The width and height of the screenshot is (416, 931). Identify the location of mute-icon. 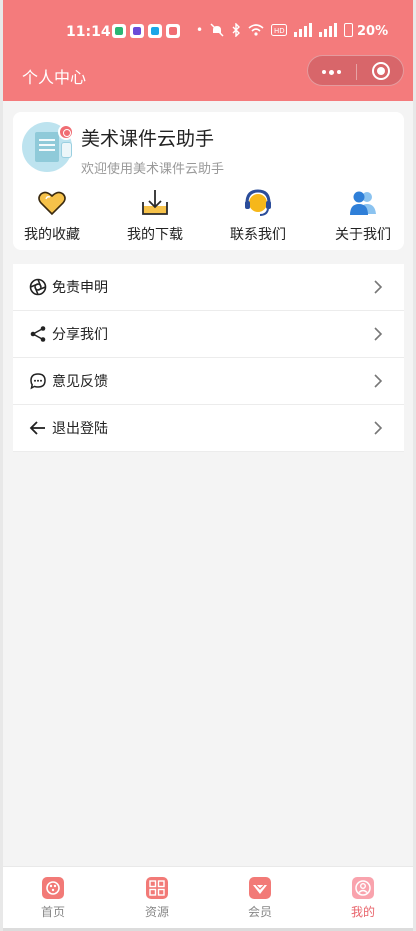
(217, 30).